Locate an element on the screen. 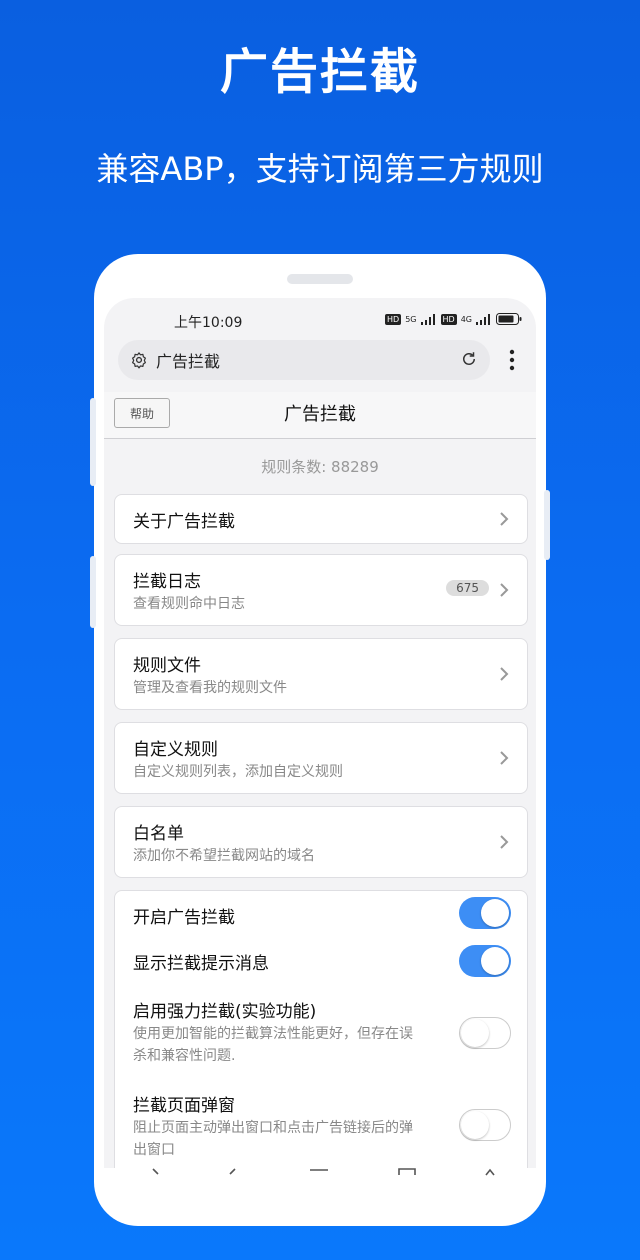 This screenshot has height=1260, width=640. toggle-block-popups is located at coordinates (485, 1125).